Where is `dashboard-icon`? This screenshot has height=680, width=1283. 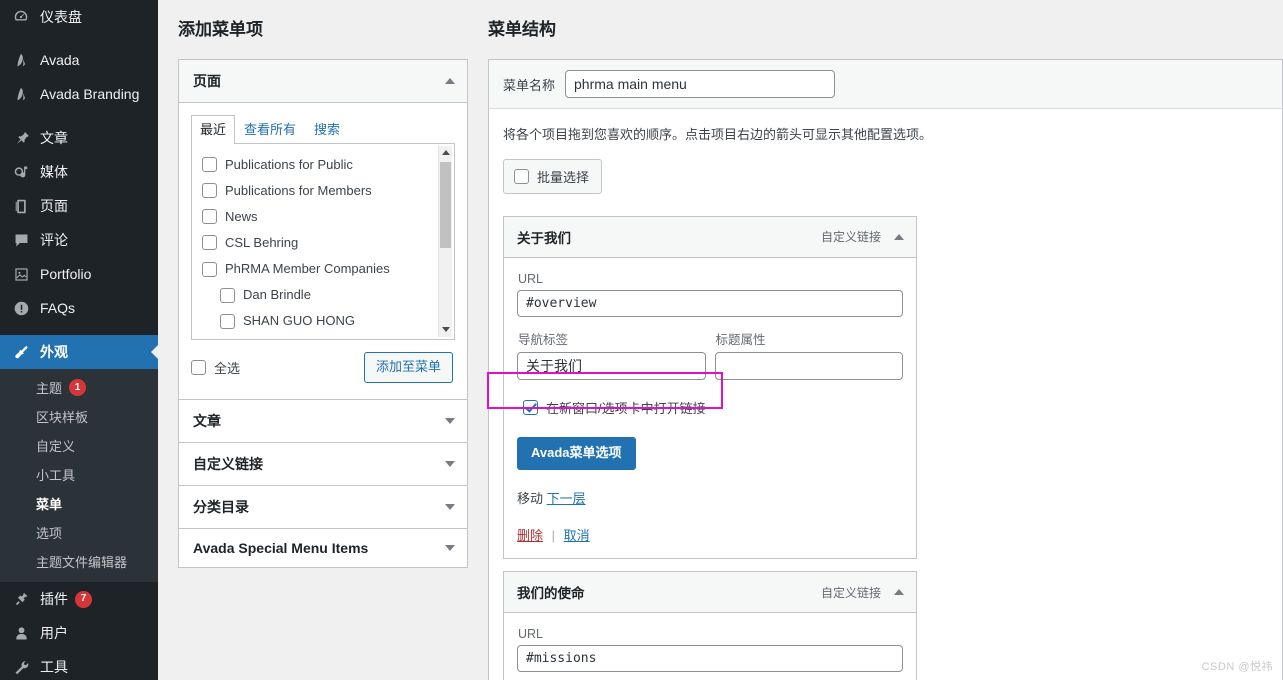 dashboard-icon is located at coordinates (21, 17).